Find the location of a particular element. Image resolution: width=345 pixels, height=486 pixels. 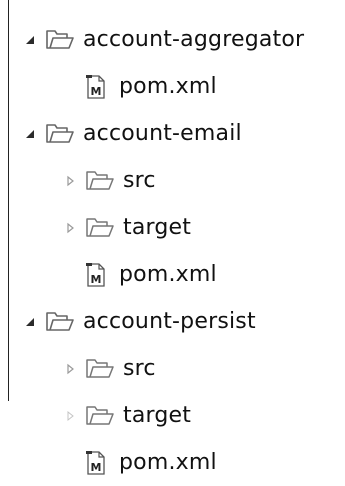

tree-item-account-persist: account-persist is located at coordinates (183, 321).